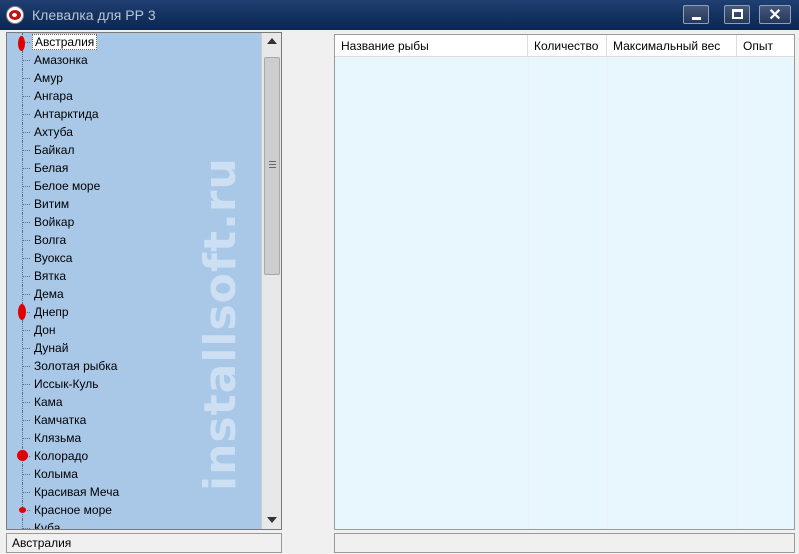 This screenshot has height=554, width=799. I want to click on tree-item-label: Камчатка, so click(60, 420).